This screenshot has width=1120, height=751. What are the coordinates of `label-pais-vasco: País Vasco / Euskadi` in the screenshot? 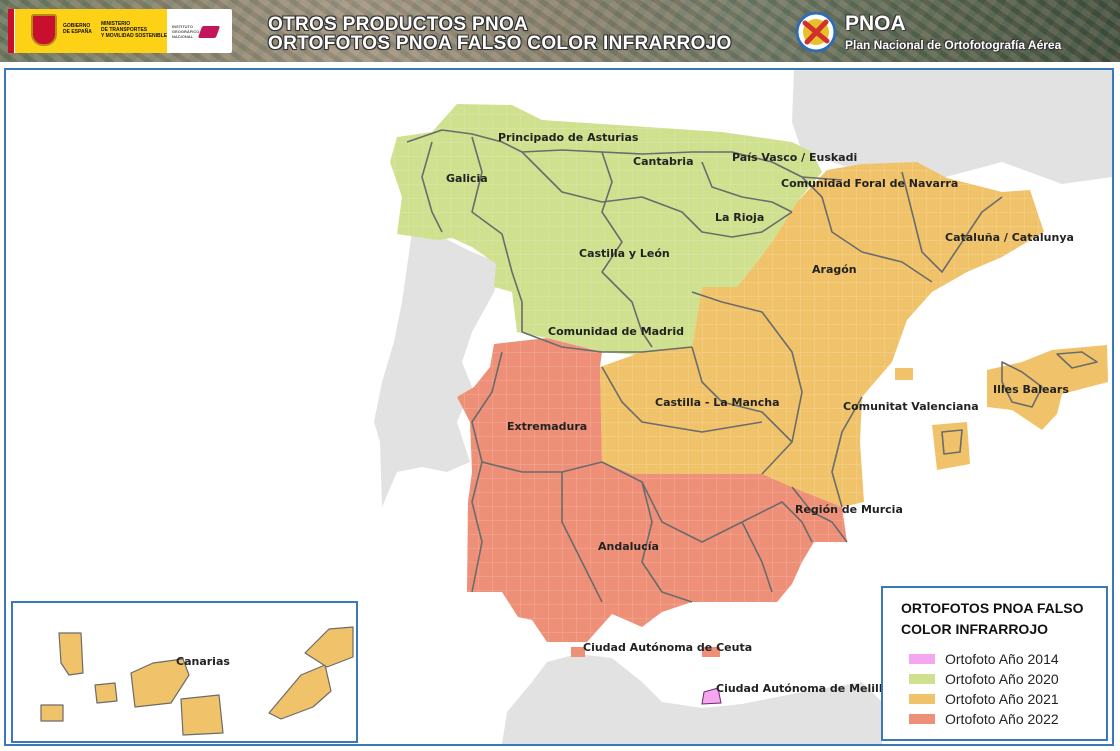 It's located at (794, 157).